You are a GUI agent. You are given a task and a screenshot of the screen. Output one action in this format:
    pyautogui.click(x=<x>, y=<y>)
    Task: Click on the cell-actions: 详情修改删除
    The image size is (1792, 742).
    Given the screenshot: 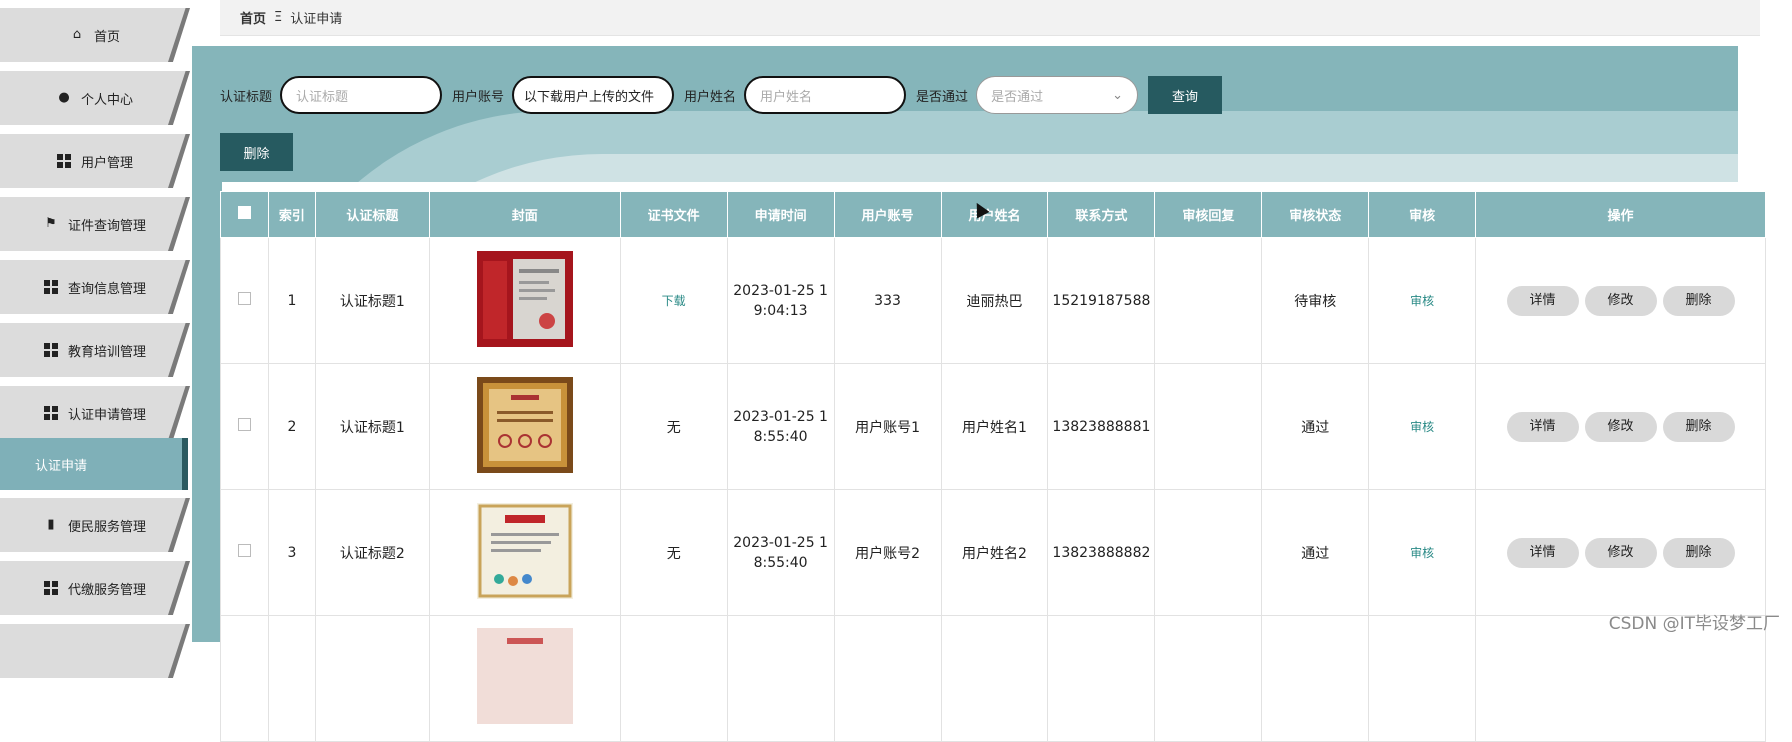 What is the action you would take?
    pyautogui.click(x=1621, y=301)
    